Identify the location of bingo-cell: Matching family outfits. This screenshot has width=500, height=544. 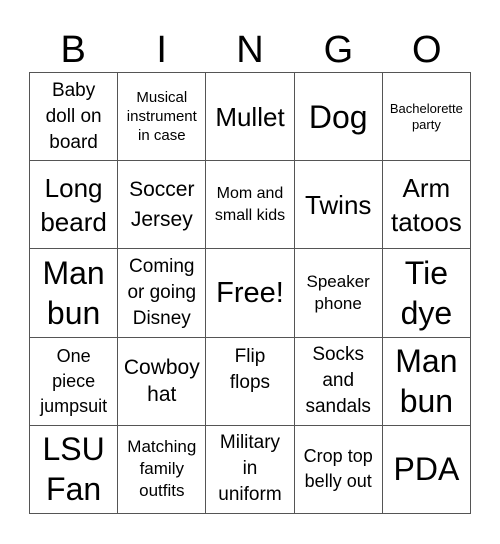
(162, 469).